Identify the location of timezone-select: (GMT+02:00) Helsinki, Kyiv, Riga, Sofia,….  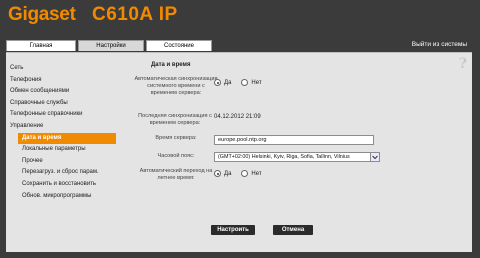
(297, 157).